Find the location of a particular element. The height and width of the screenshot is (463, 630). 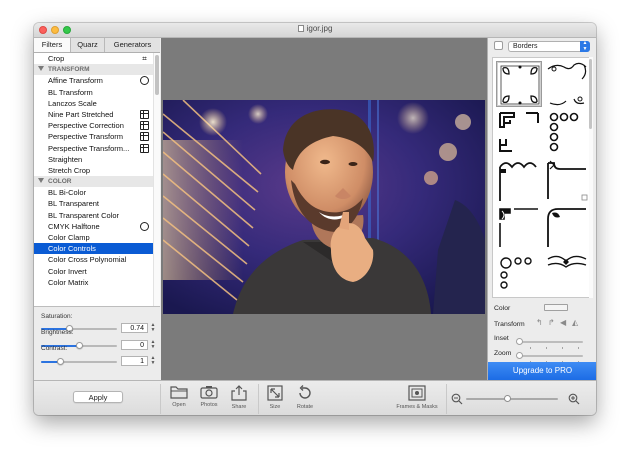

share-button: Share is located at coordinates (239, 399).